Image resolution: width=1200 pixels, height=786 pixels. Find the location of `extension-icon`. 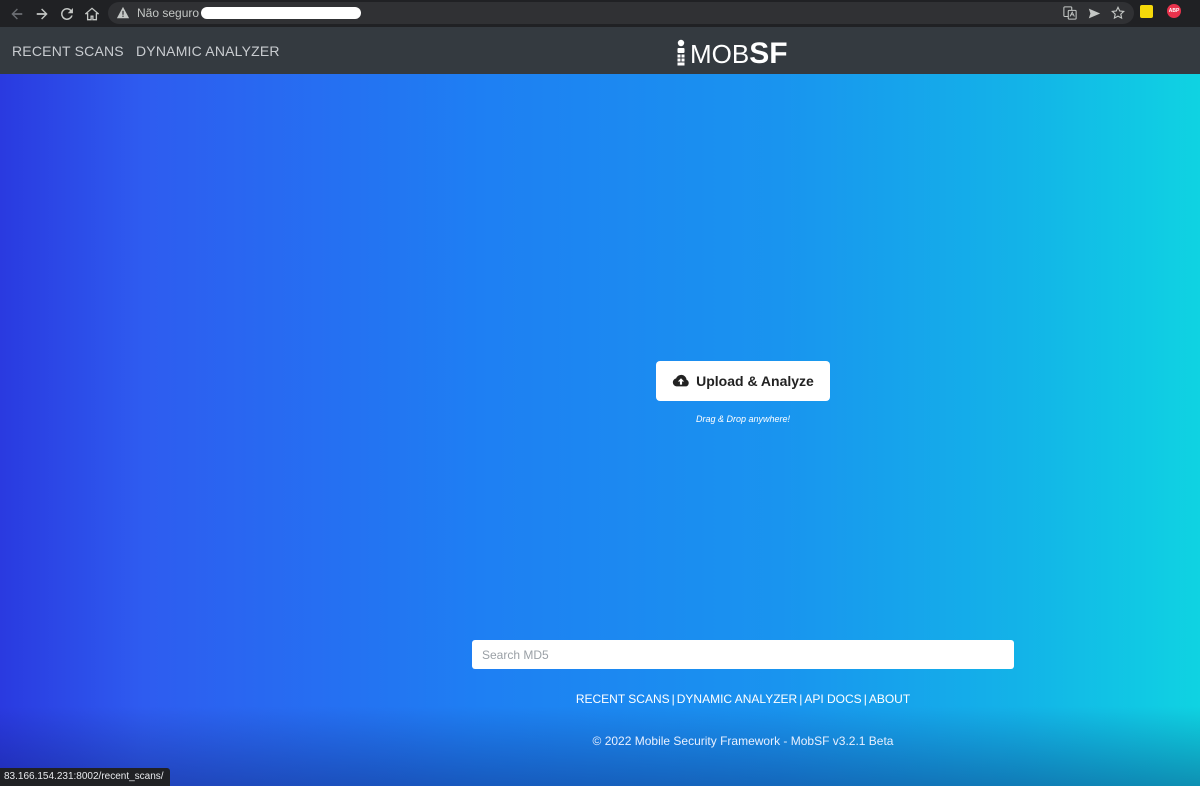

extension-icon is located at coordinates (1146, 11).